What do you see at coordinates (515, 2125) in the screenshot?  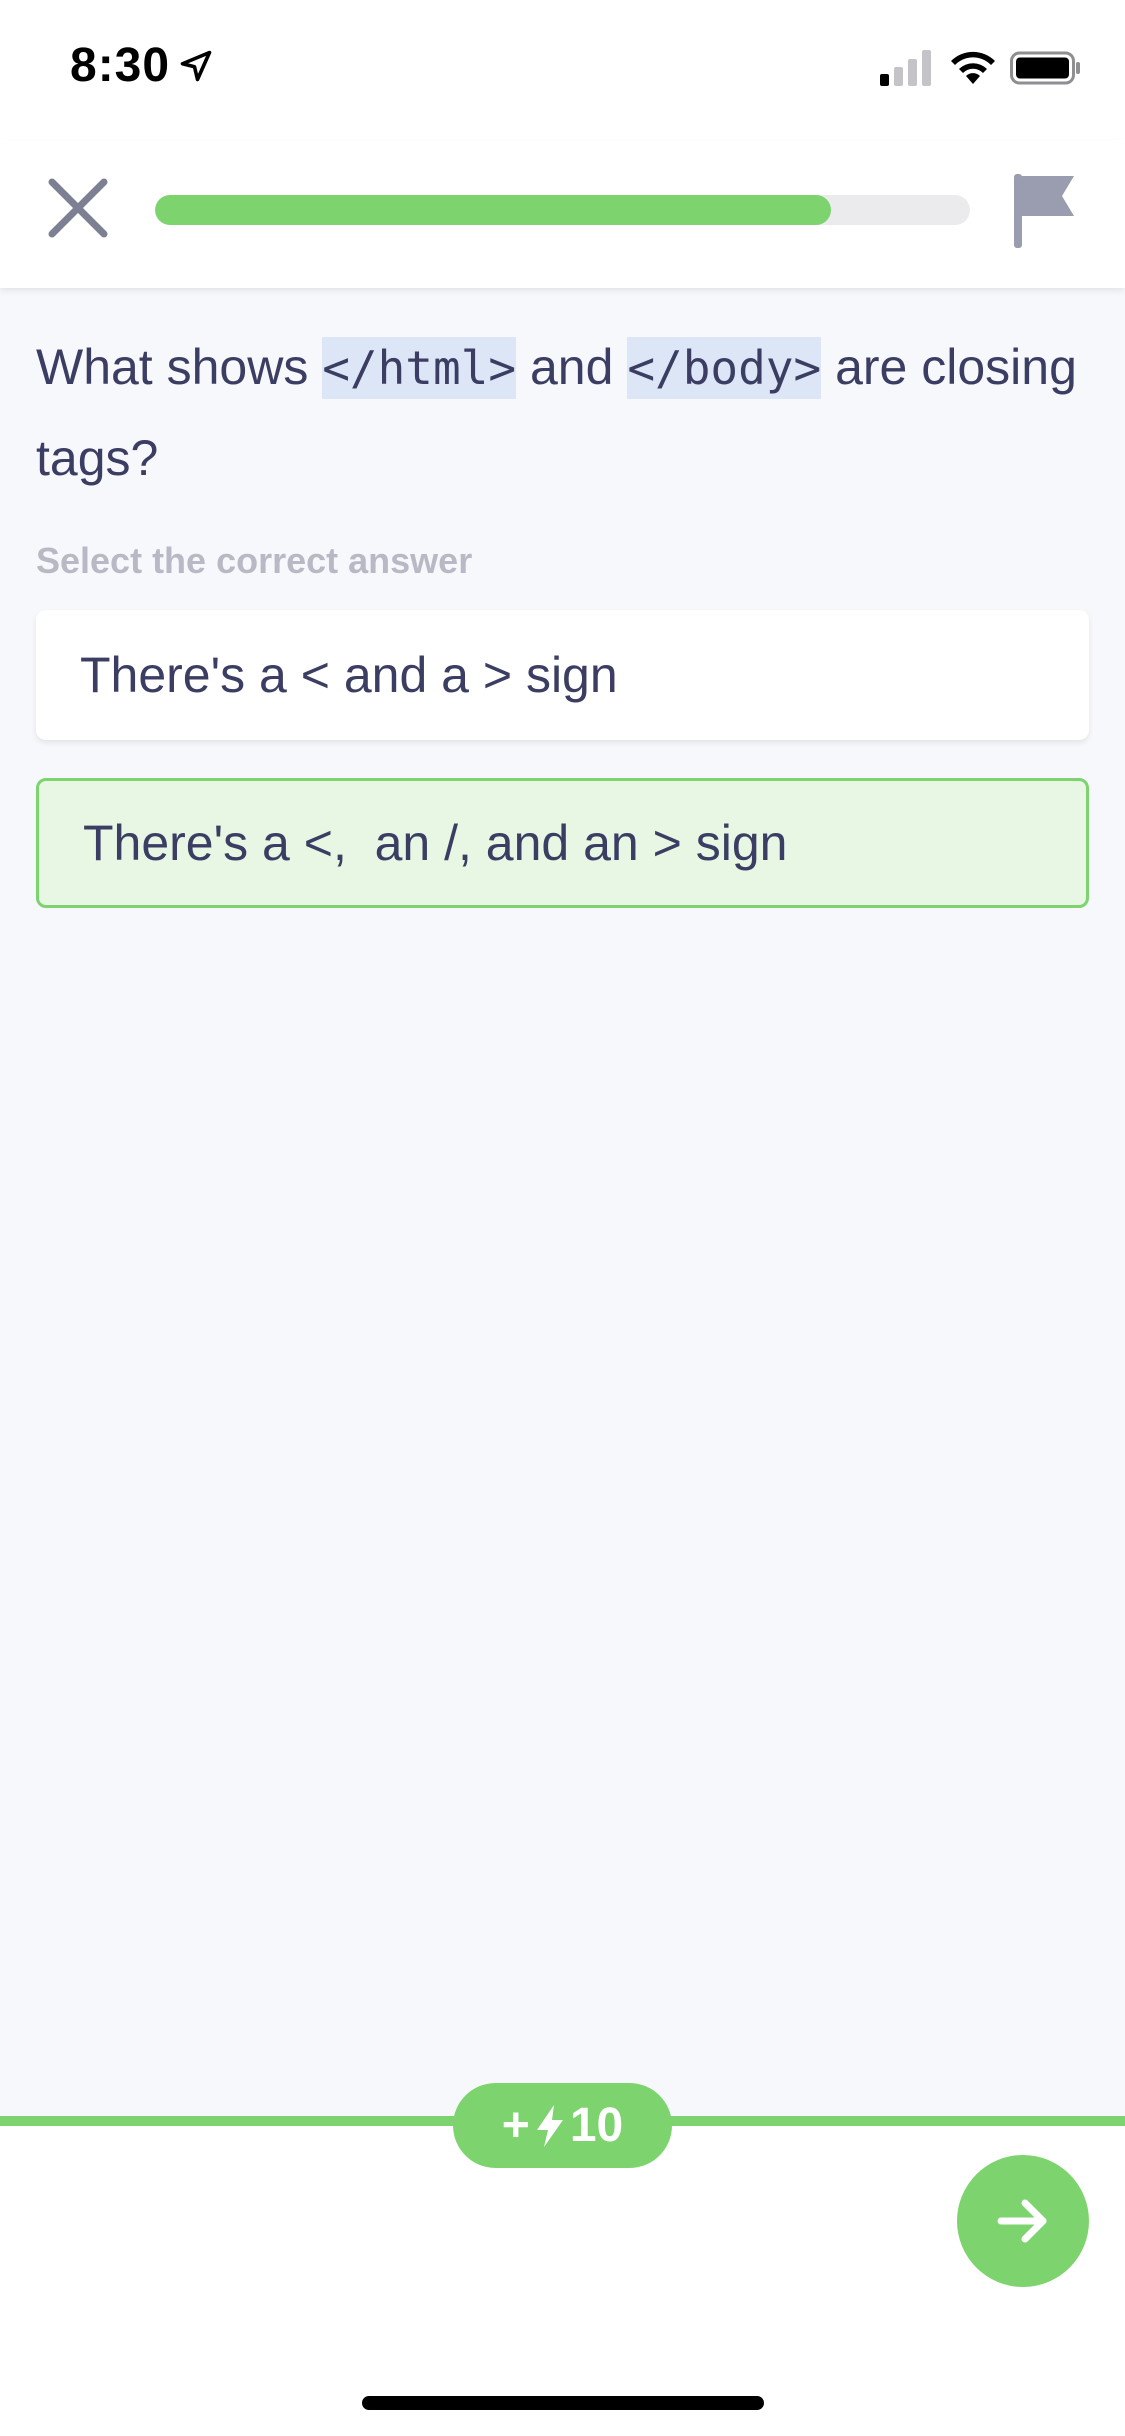 I see `reward-plus: +` at bounding box center [515, 2125].